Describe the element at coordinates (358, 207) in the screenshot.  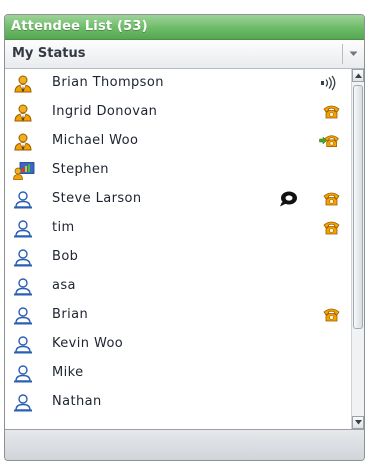
I see `scroll-thumb` at that location.